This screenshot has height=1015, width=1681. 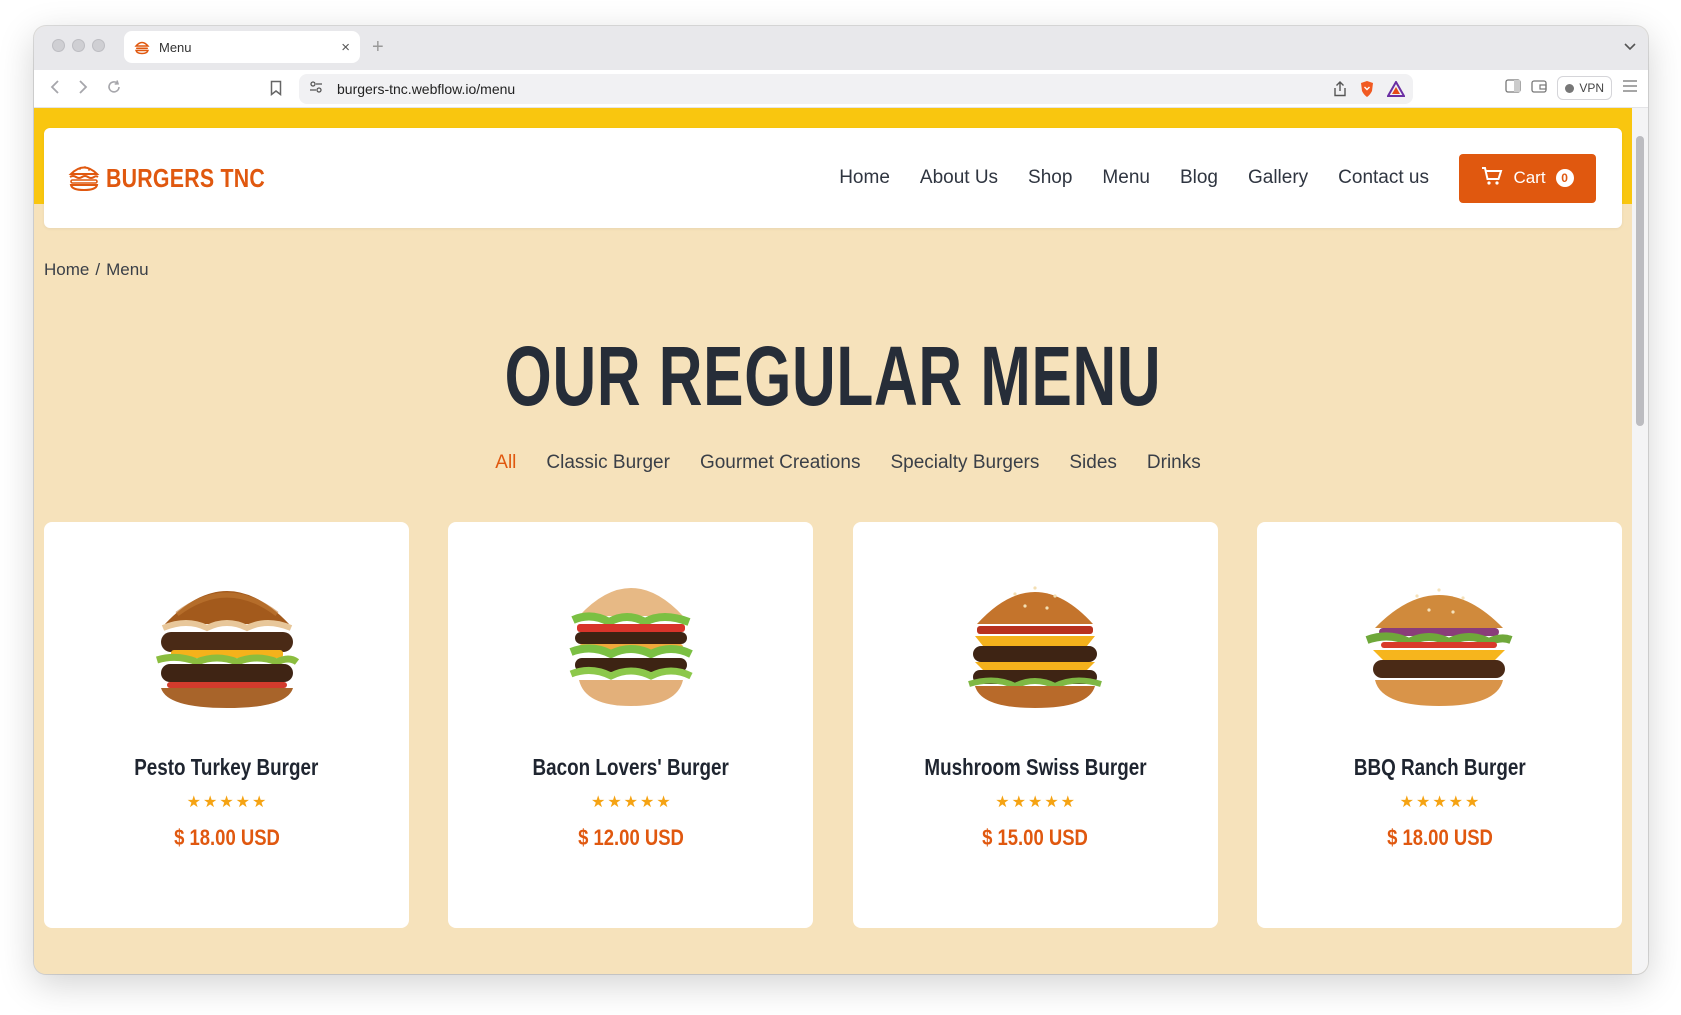 I want to click on brave-rewards-icon, so click(x=1396, y=90).